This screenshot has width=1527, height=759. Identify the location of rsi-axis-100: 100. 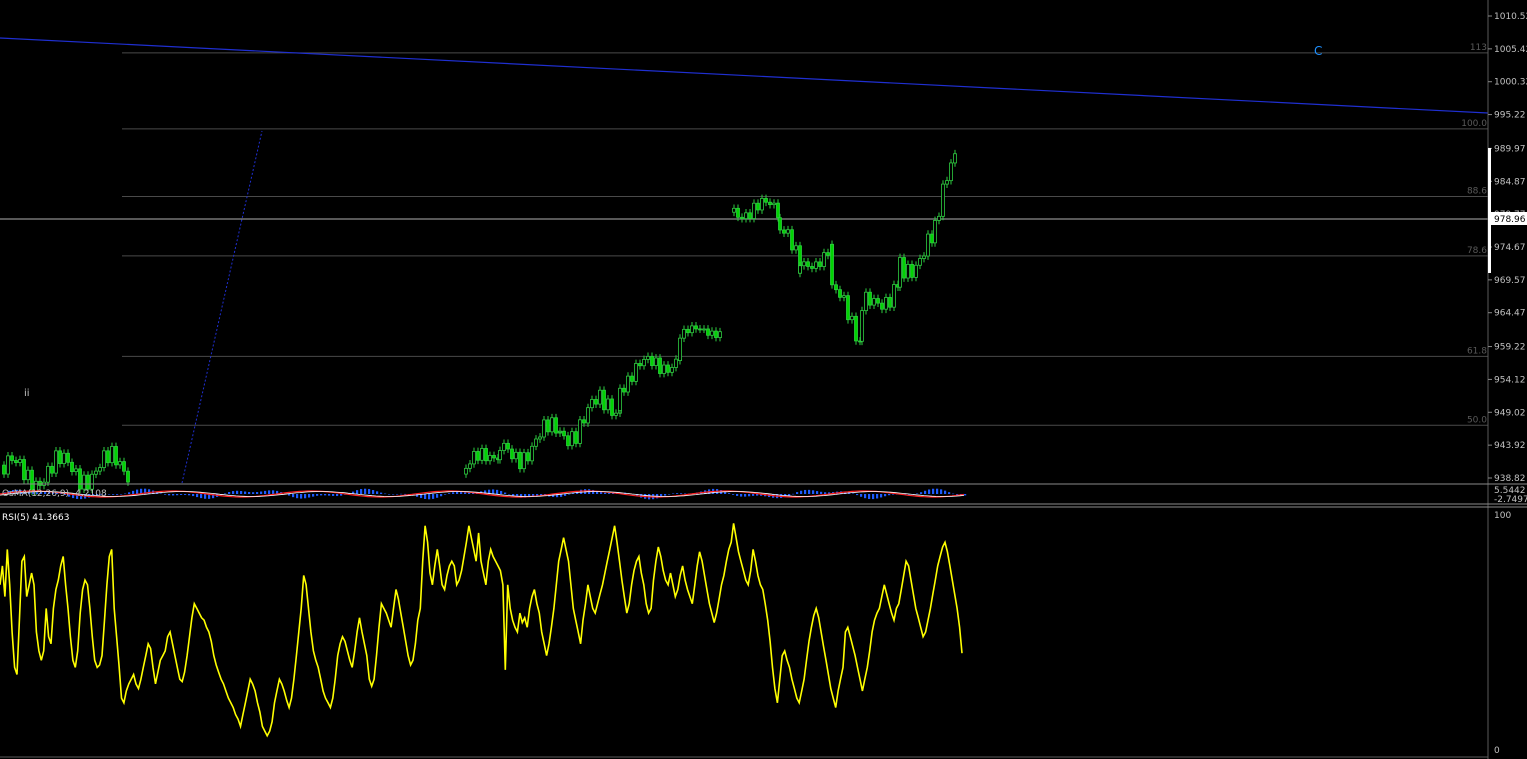
(1502, 516).